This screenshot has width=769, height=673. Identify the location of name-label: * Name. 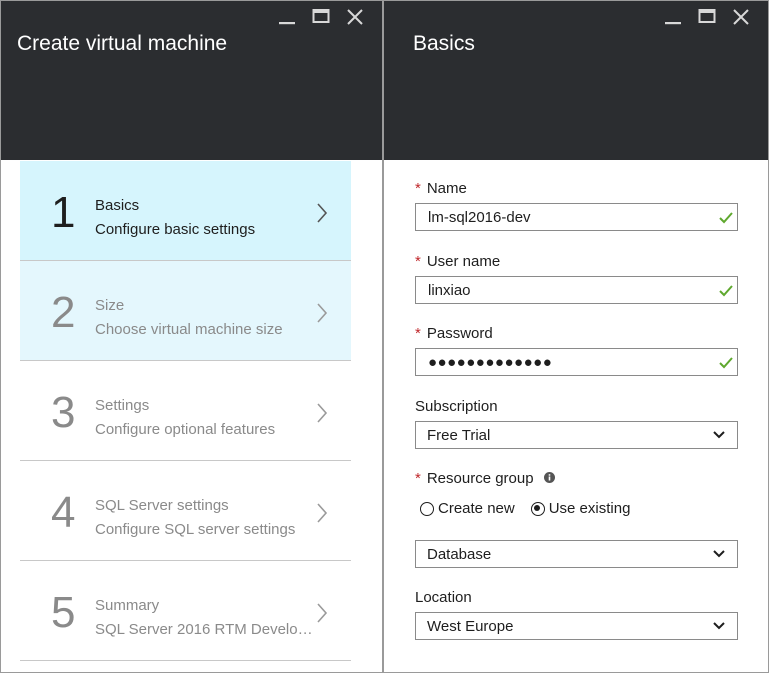
(441, 188).